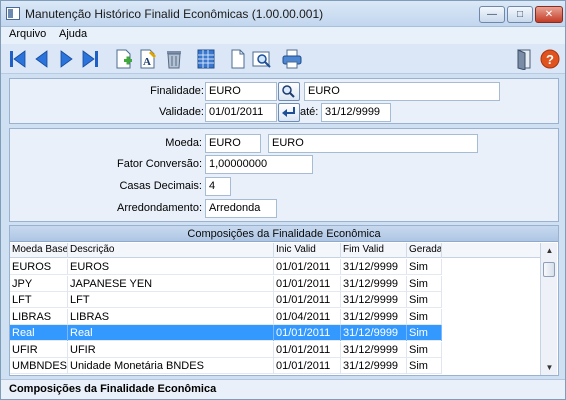 The width and height of the screenshot is (566, 400). What do you see at coordinates (171, 333) in the screenshot?
I see `cell-descricao: Real` at bounding box center [171, 333].